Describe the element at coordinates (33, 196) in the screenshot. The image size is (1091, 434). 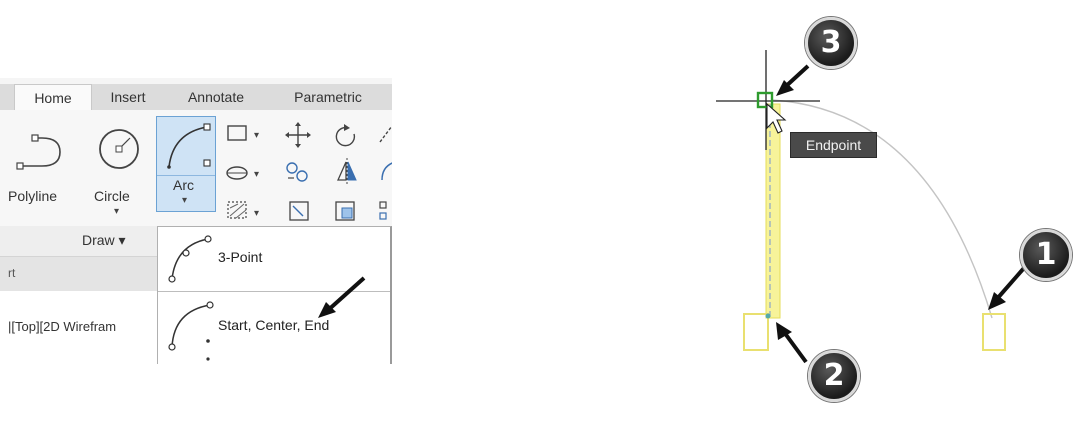
I see `polyline-label: Polyline` at that location.